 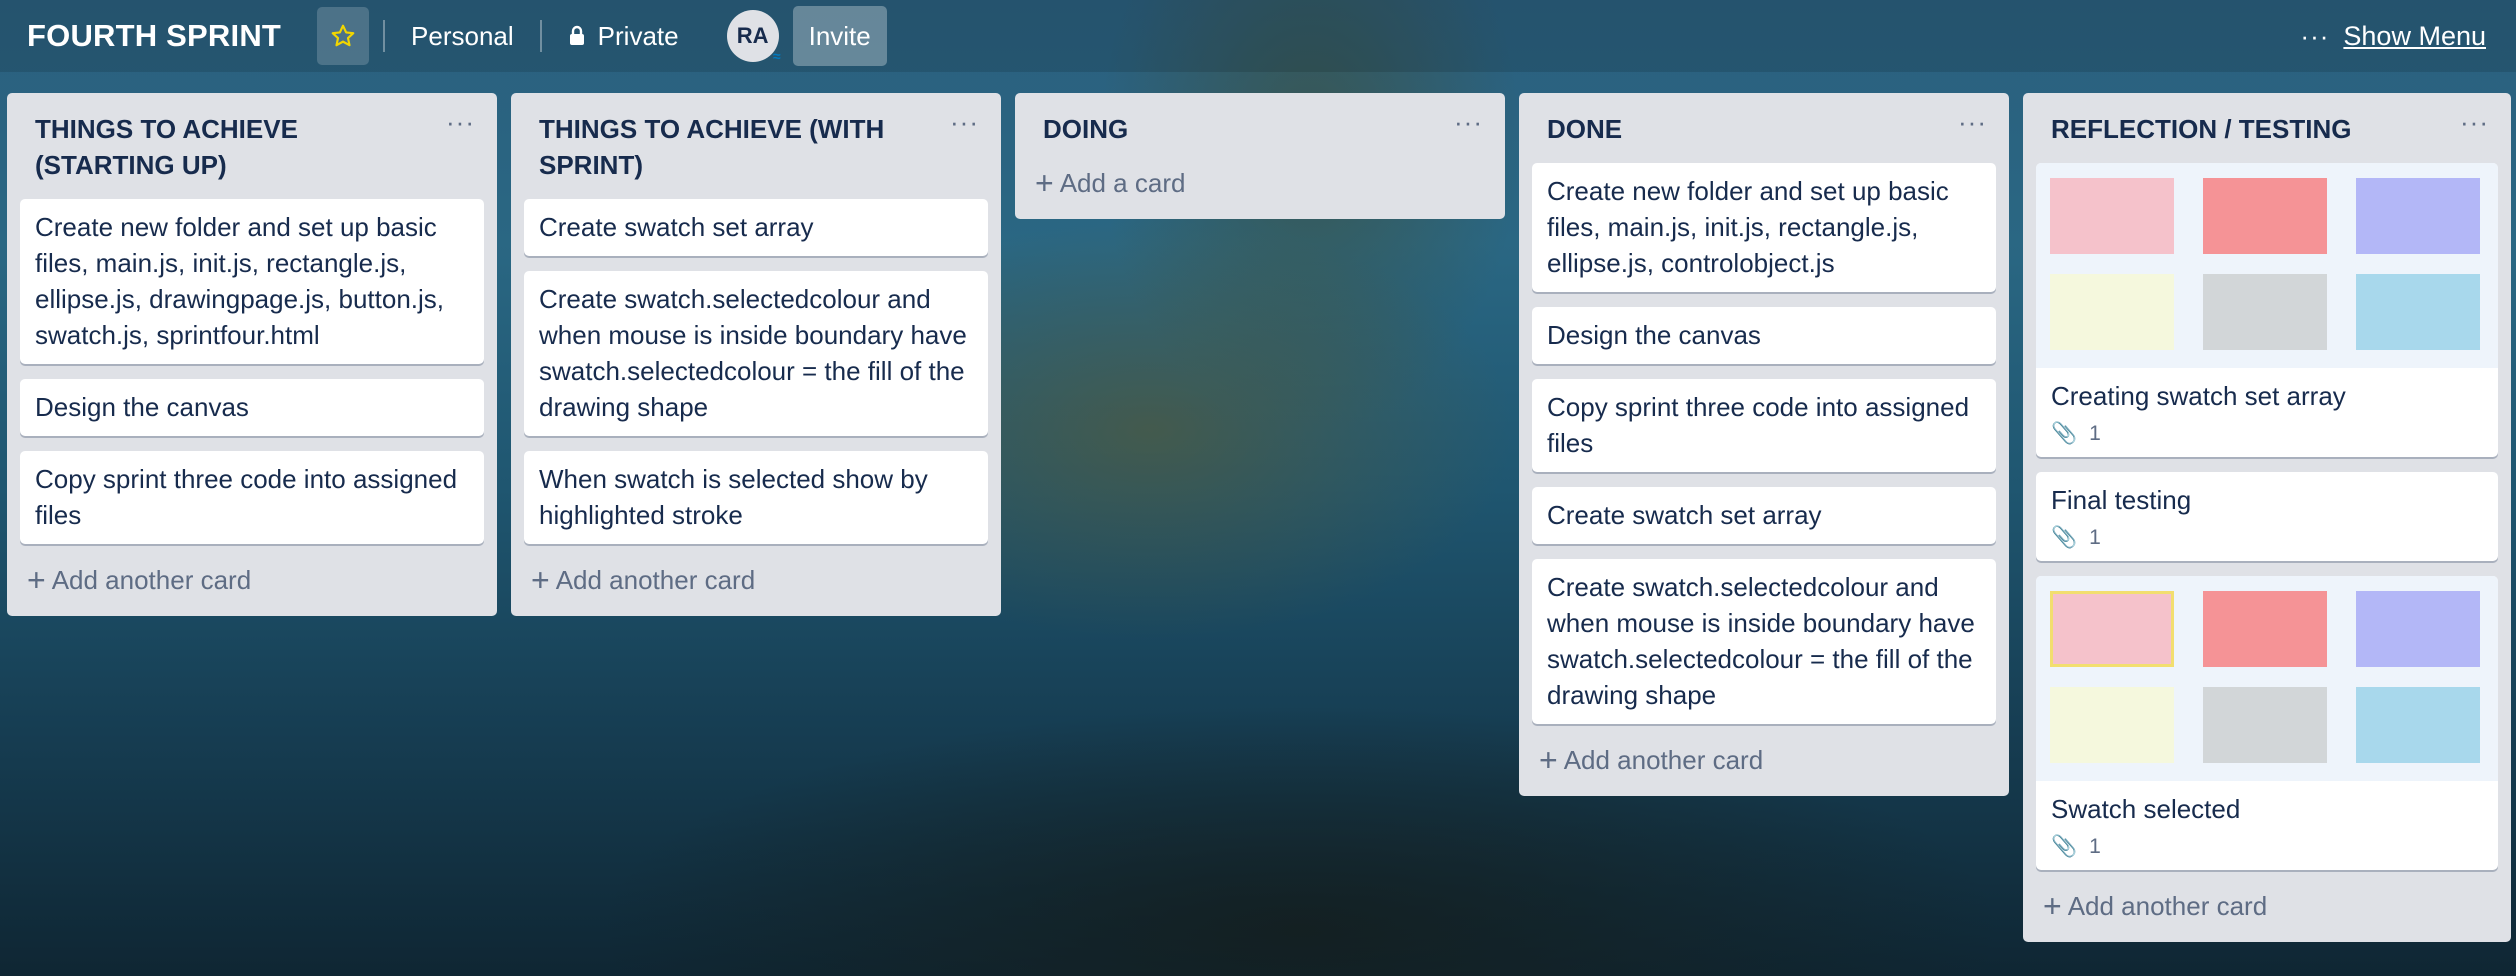 What do you see at coordinates (2121, 500) in the screenshot?
I see `card-title: Final testing` at bounding box center [2121, 500].